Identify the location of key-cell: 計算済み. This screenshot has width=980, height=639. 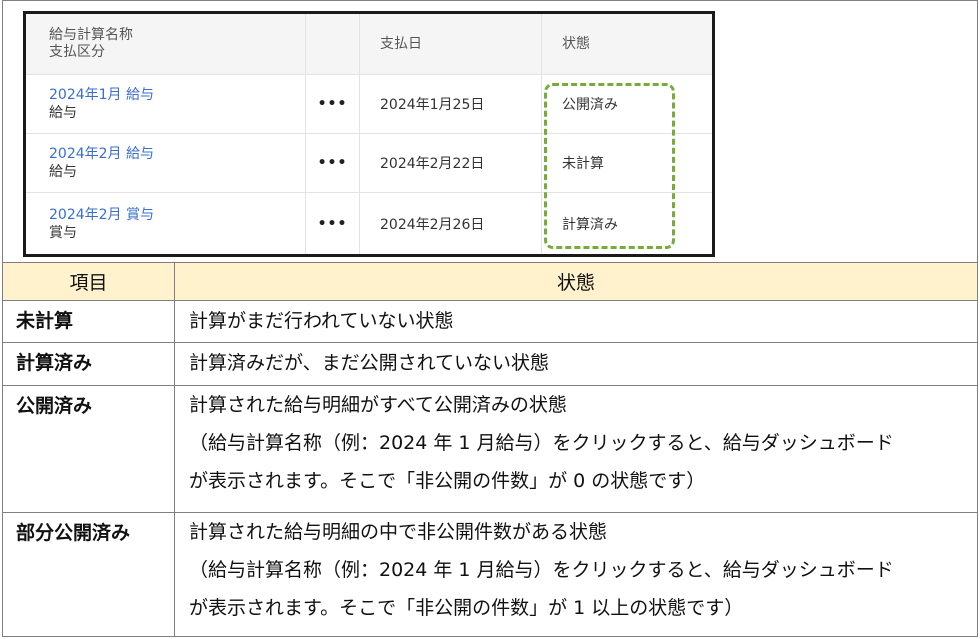
(89, 364).